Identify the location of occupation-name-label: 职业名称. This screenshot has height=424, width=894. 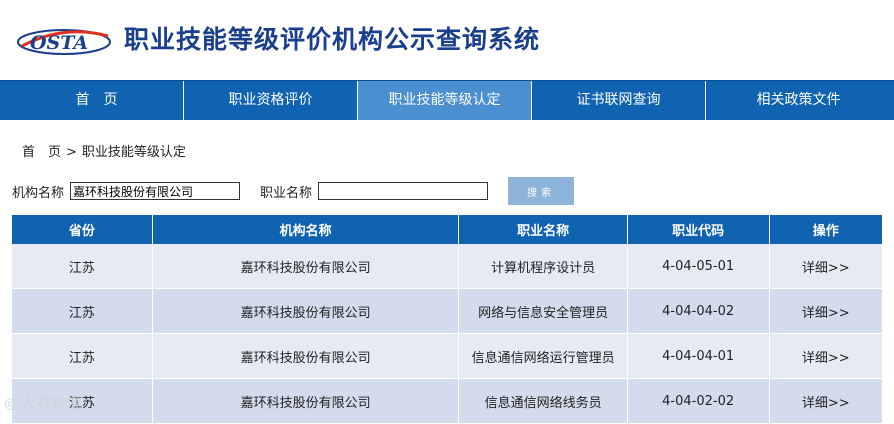
(286, 193).